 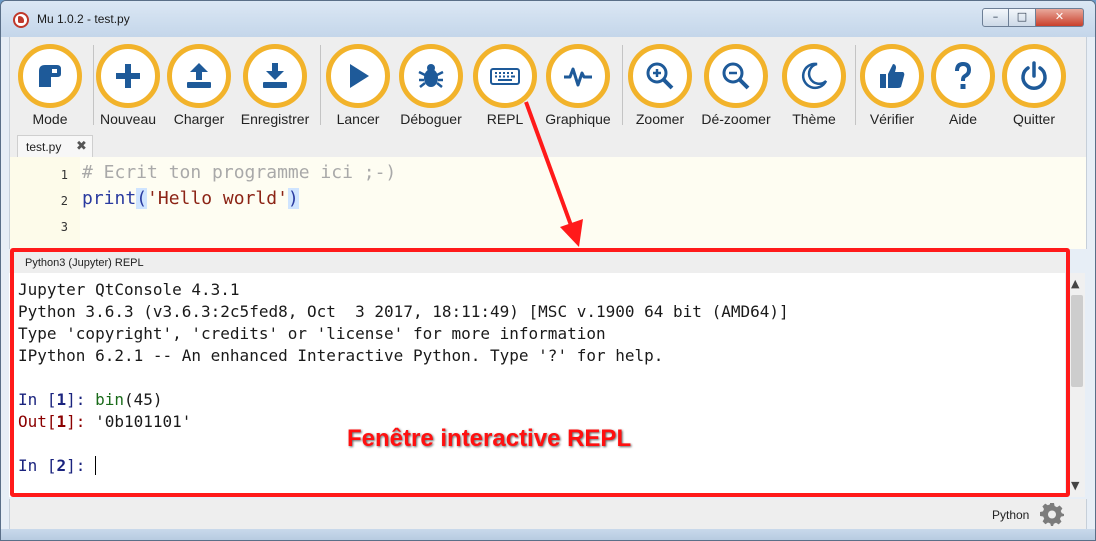 What do you see at coordinates (217, 198) in the screenshot?
I see `code-string: 'Hello world'` at bounding box center [217, 198].